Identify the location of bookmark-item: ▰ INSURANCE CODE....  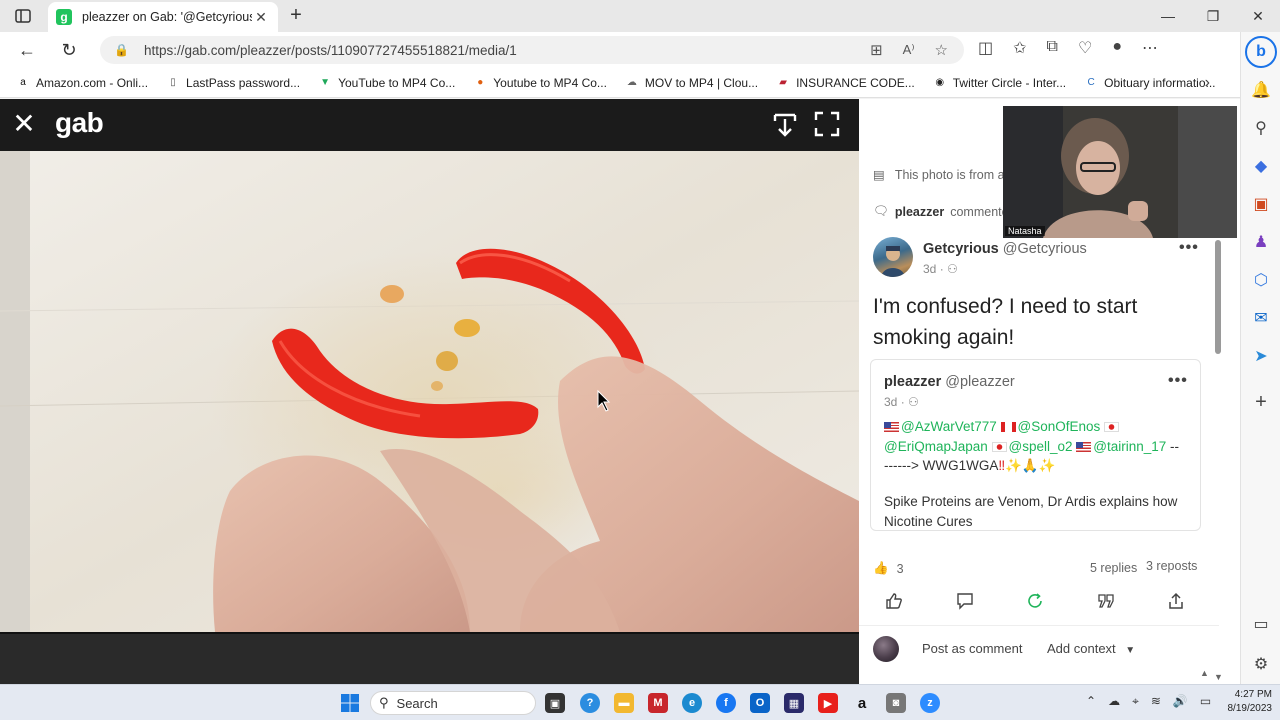
(845, 83).